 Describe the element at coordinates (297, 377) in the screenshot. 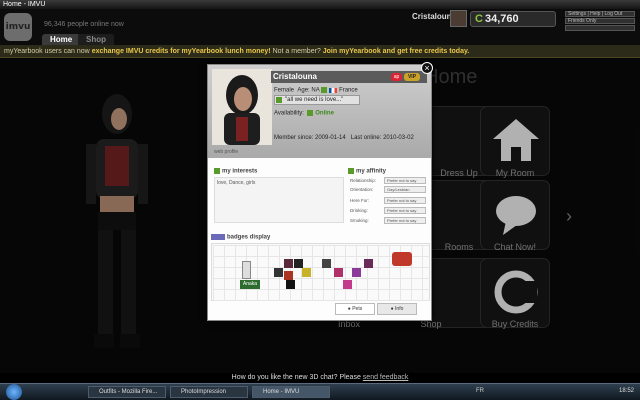

I see `feedback-text: How do you like the new 3D chat? Please` at that location.